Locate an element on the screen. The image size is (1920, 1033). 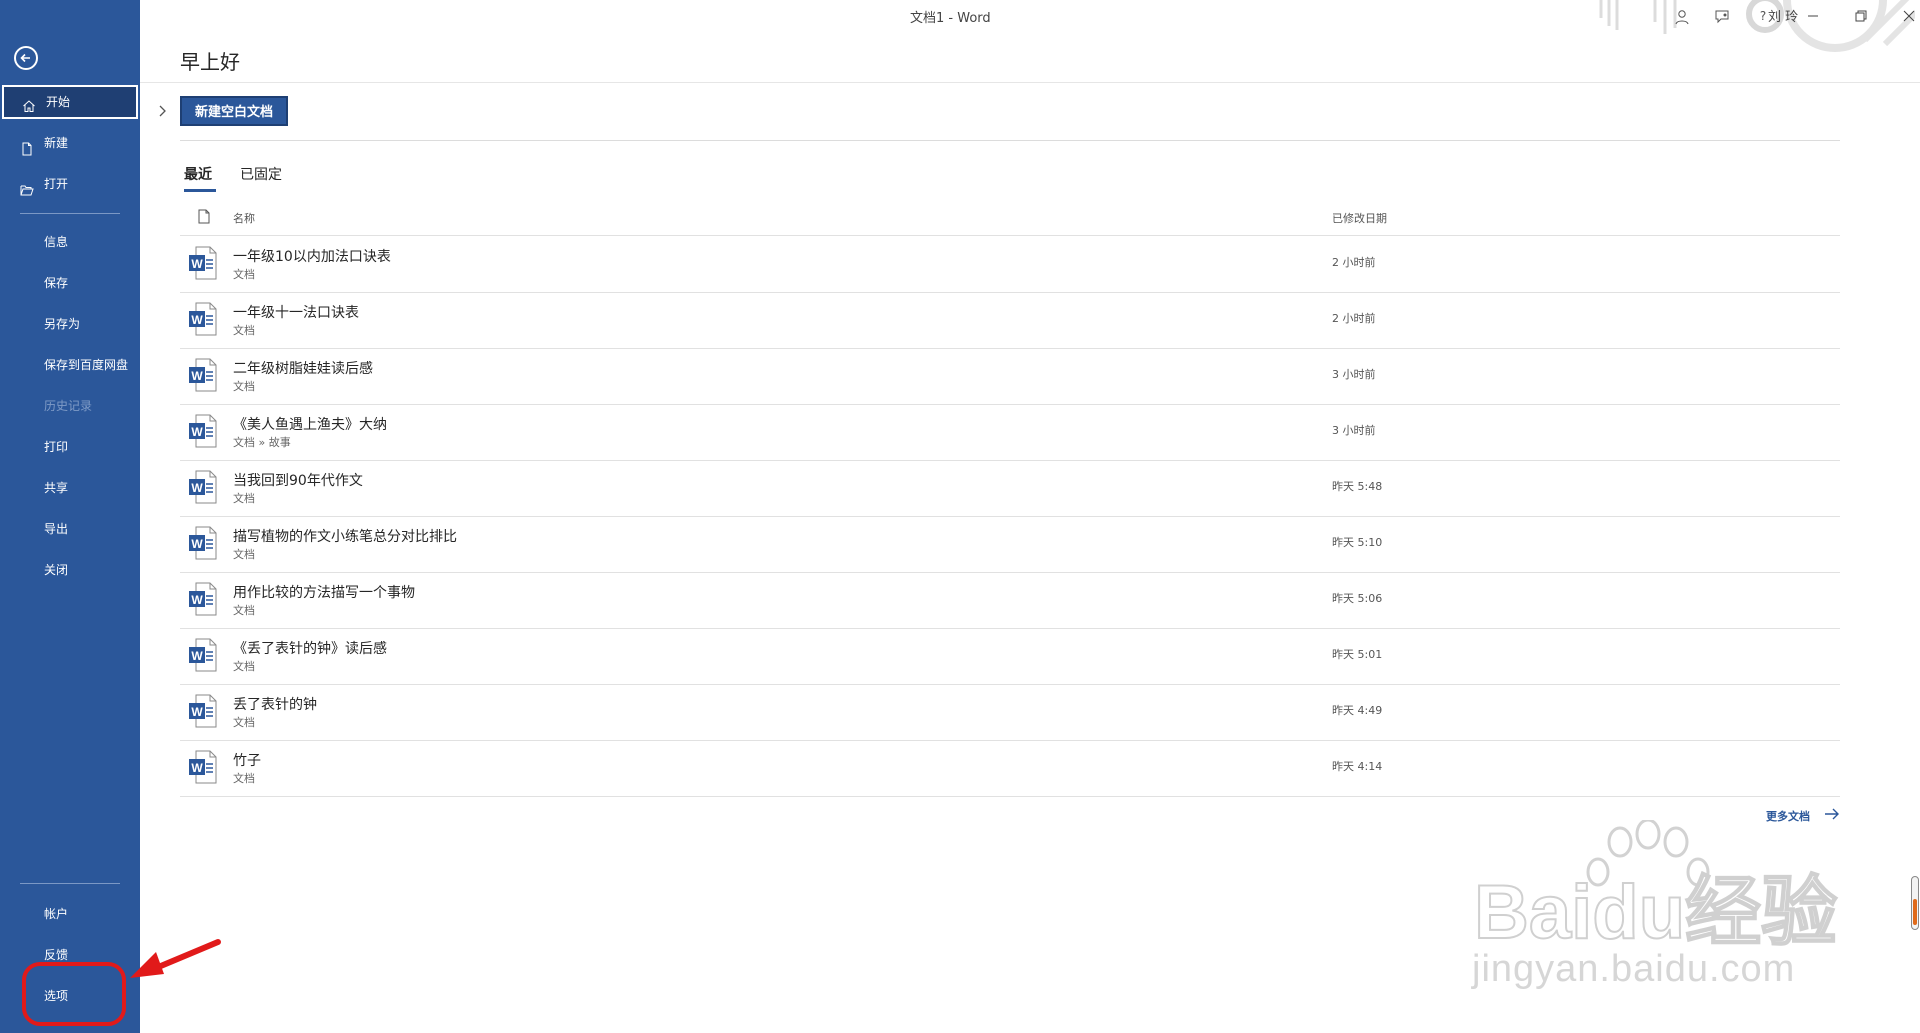
sidebar-item-label: 保存到百度网盘 is located at coordinates (86, 365).